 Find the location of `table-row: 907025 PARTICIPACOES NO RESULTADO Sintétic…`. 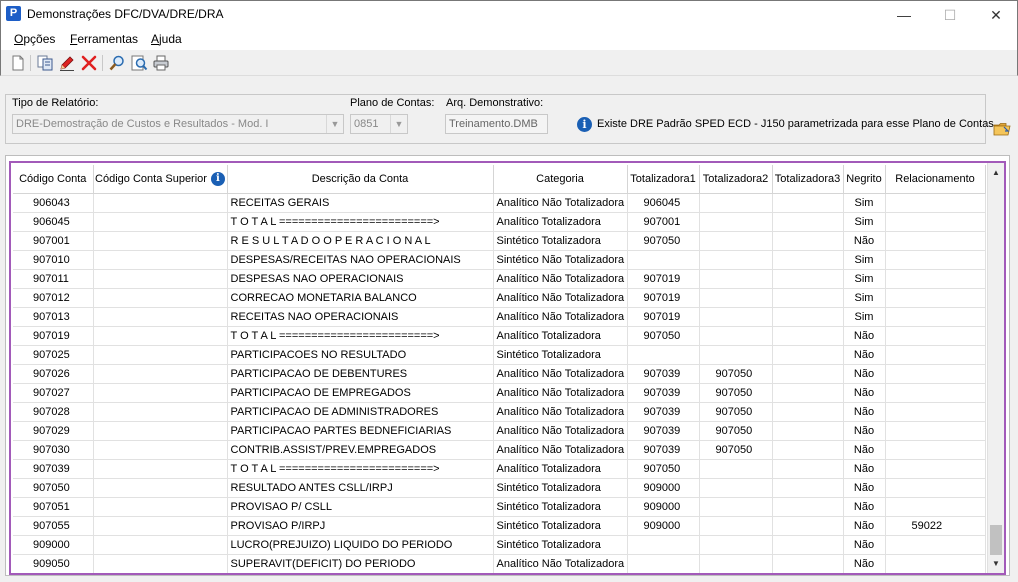

table-row: 907025 PARTICIPACOES NO RESULTADO Sintétic… is located at coordinates (499, 355).